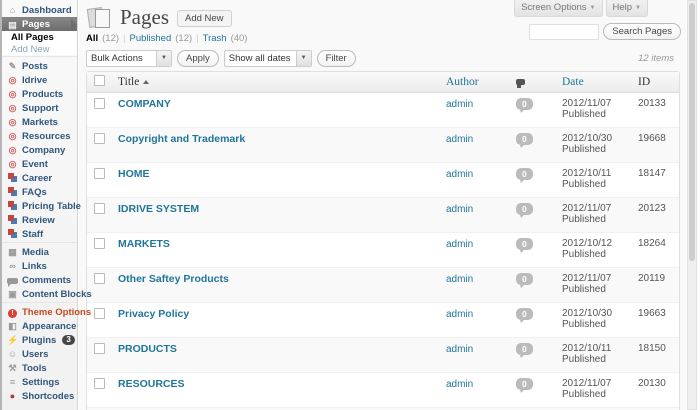 This screenshot has height=410, width=700. Describe the element at coordinates (383, 250) in the screenshot. I see `table-row: MARKETS admin 0 2012/10/12 Published 18264` at that location.